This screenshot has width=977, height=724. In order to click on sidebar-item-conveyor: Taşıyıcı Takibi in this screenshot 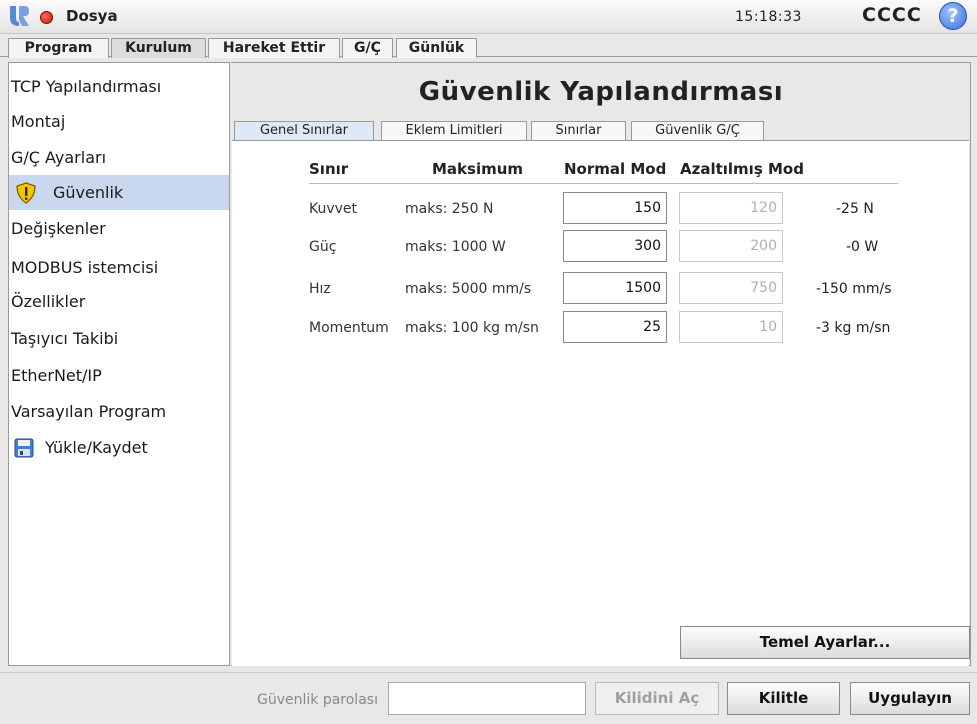, I will do `click(119, 338)`.